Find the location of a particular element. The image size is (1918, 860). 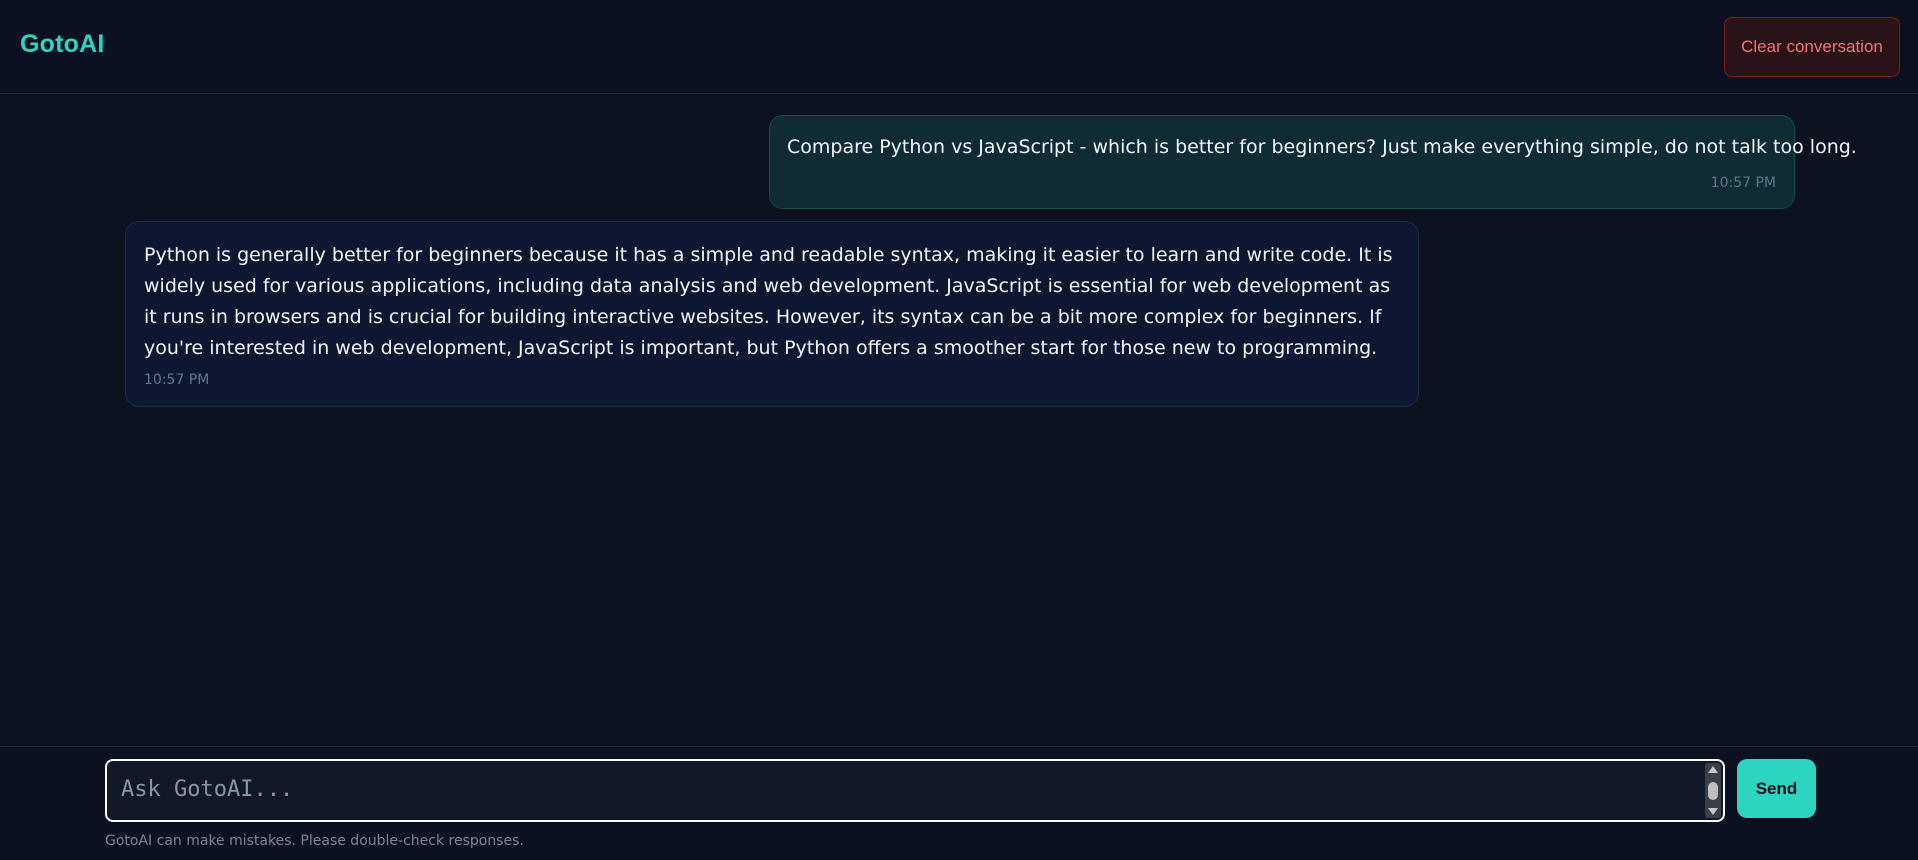

scroll-thumb is located at coordinates (1713, 791).